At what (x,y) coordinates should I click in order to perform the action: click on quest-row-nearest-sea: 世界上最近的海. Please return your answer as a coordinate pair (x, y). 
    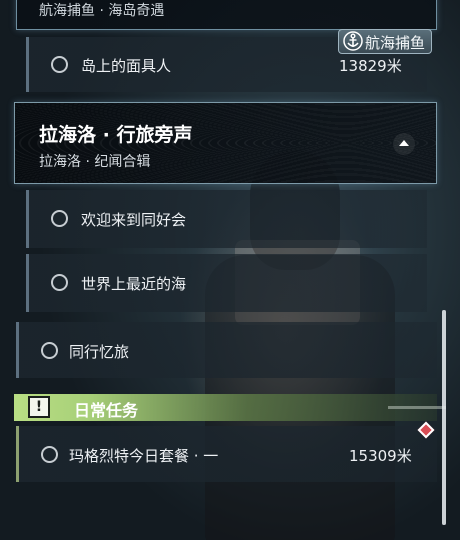
    Looking at the image, I should click on (226, 283).